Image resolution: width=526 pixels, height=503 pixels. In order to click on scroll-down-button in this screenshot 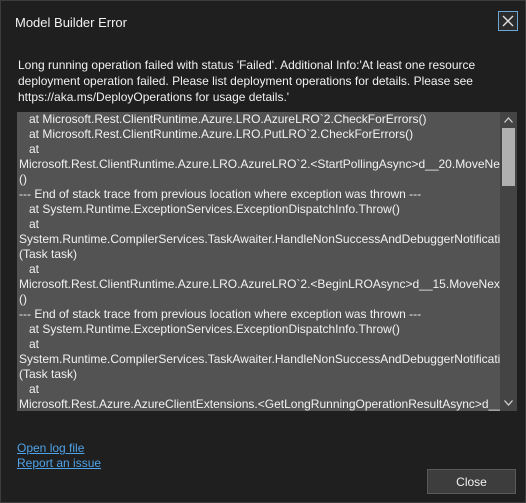, I will do `click(508, 403)`.